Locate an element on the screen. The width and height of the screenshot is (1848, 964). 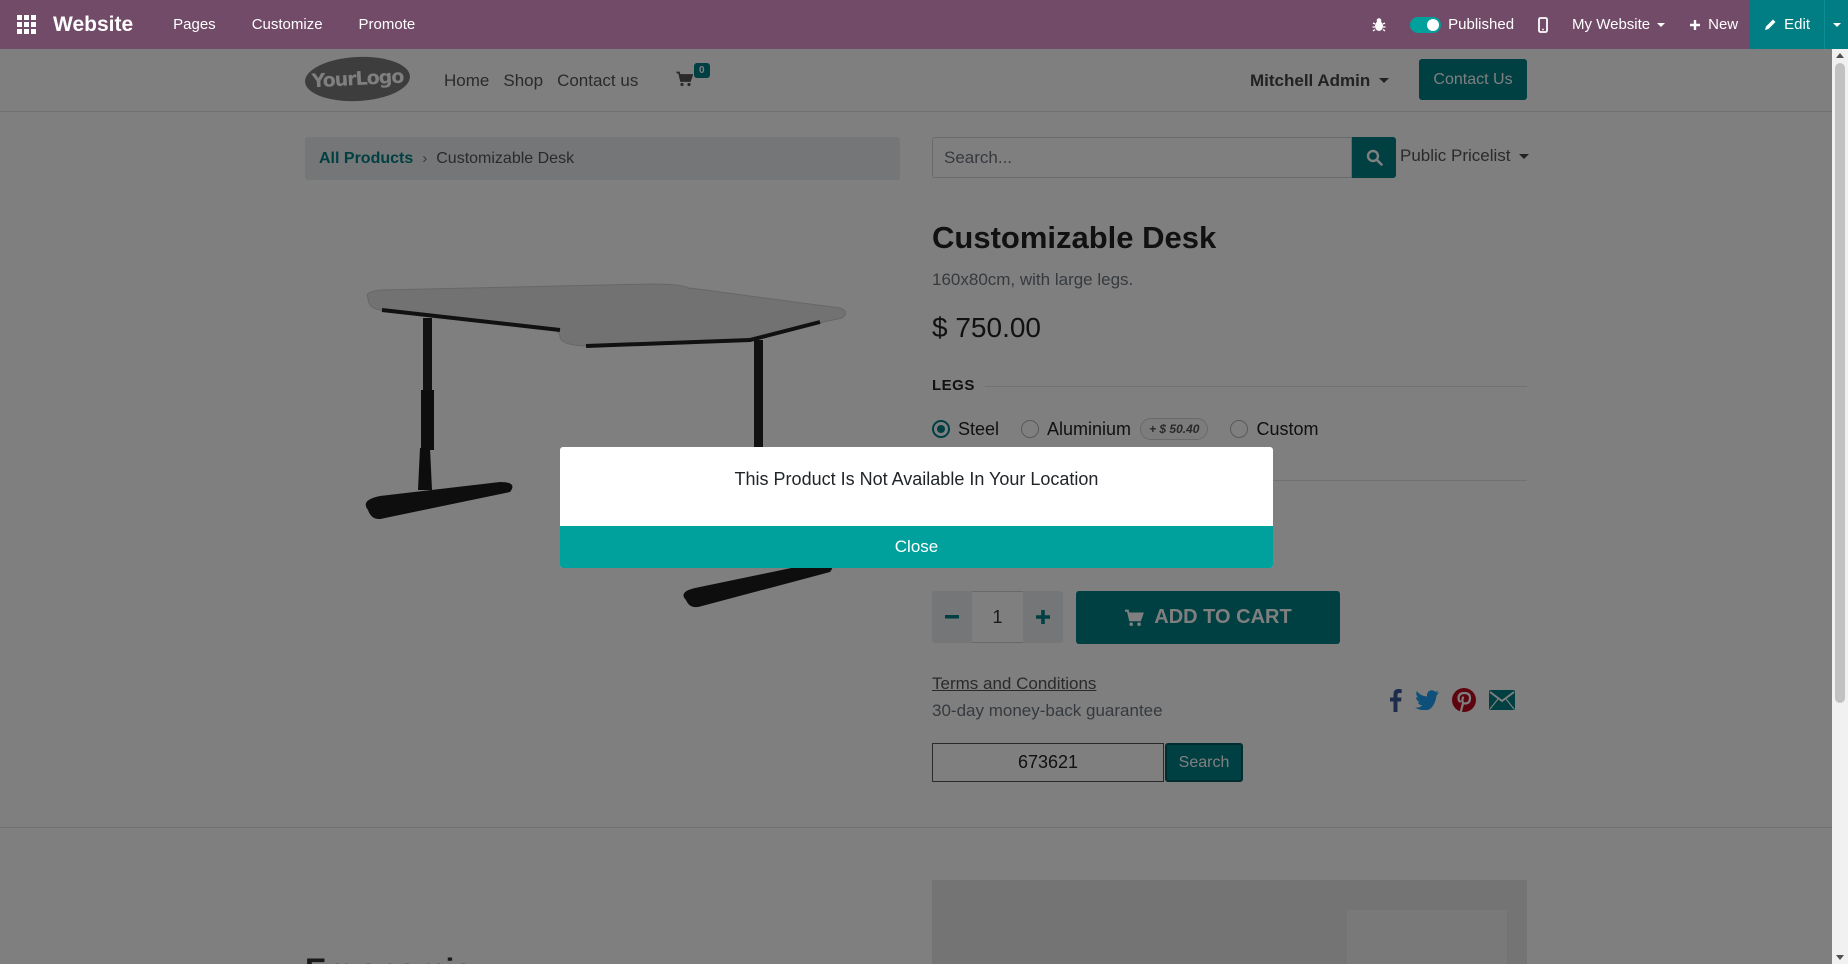
apps-icon is located at coordinates (26, 24).